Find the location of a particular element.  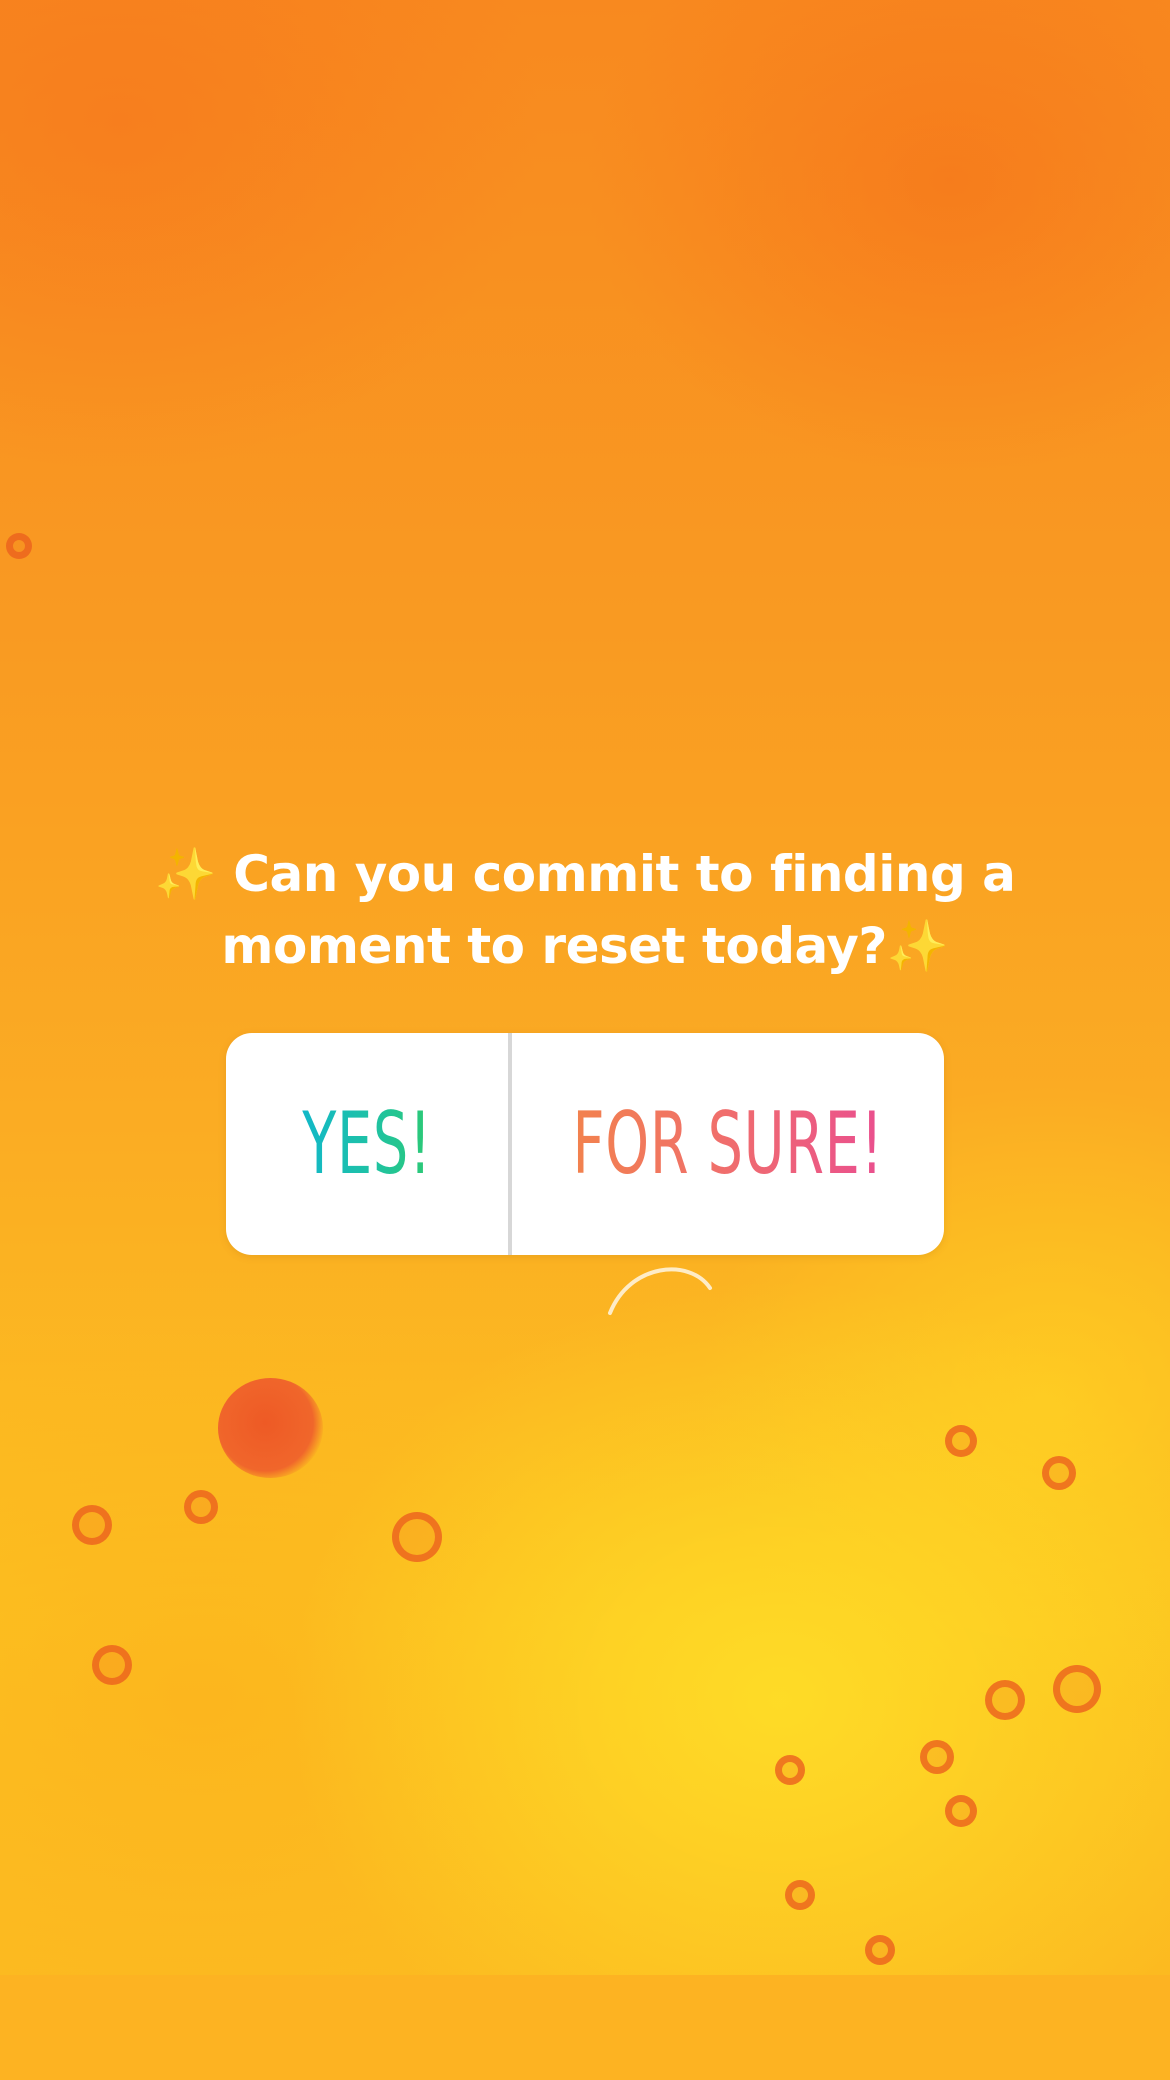

poll-option-label: YES! is located at coordinates (367, 1144).